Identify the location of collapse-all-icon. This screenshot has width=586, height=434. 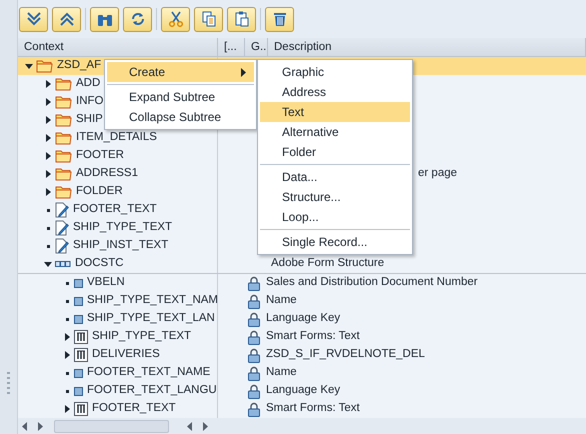
(67, 19).